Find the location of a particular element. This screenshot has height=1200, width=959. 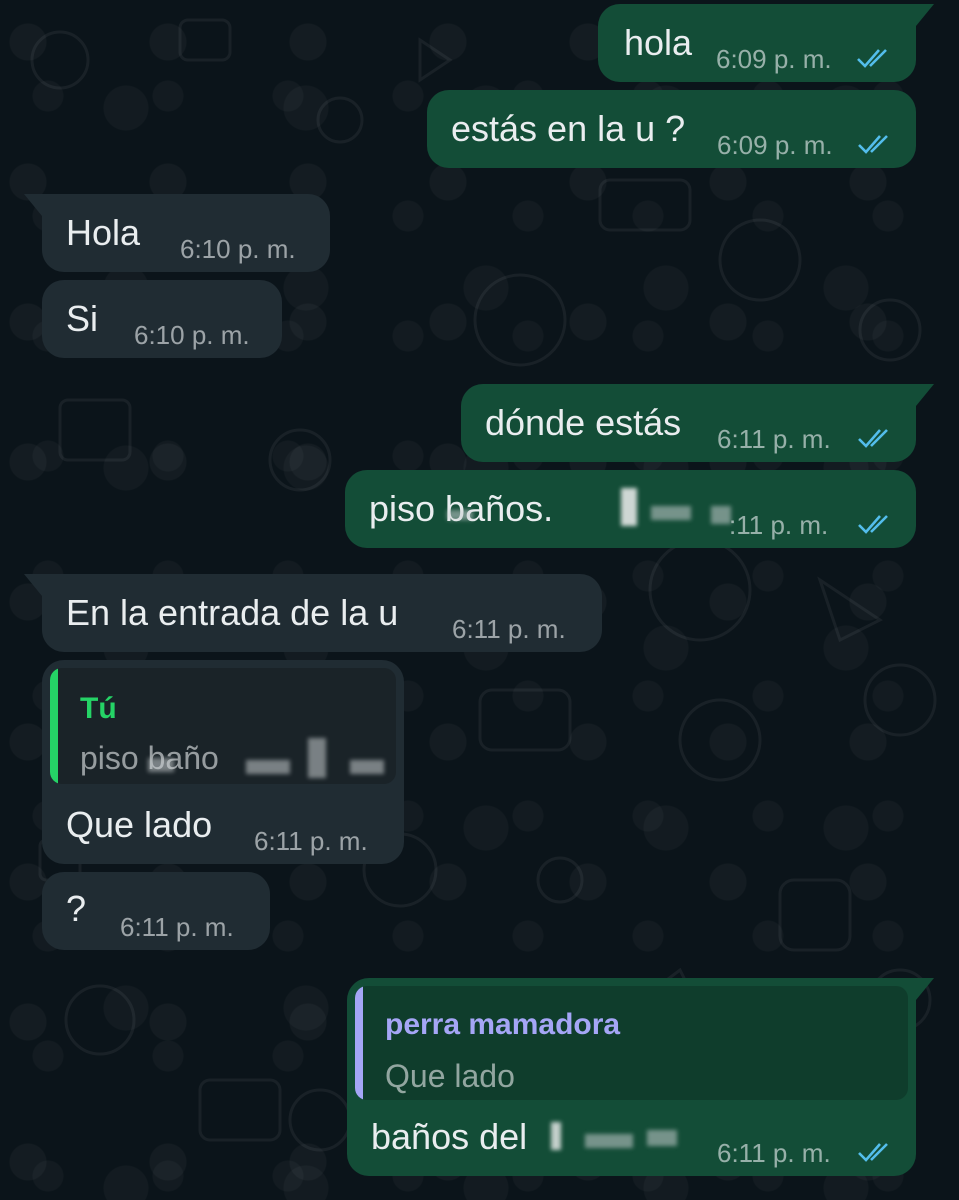

message-outgoing: estás en la u ? 6:09 p. m. is located at coordinates (671, 129).